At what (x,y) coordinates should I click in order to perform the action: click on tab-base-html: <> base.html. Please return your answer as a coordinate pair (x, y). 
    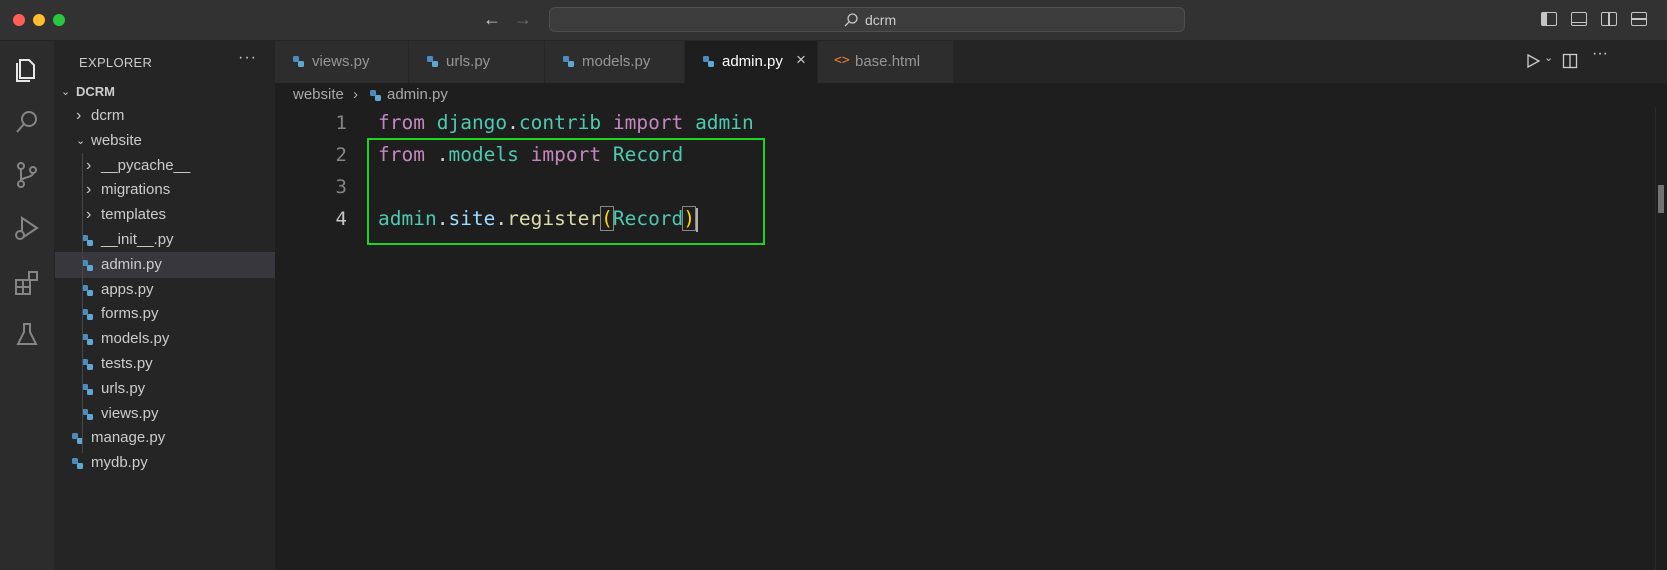
    Looking at the image, I should click on (886, 62).